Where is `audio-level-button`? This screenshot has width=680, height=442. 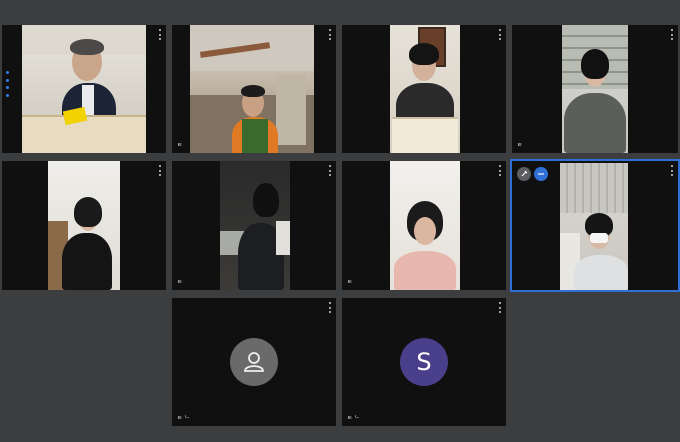
audio-level-button is located at coordinates (541, 174).